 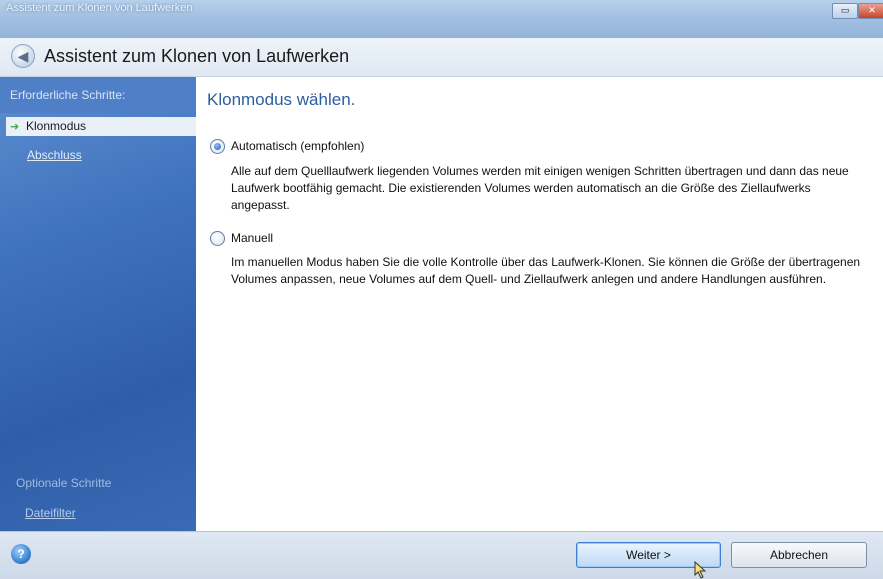 What do you see at coordinates (281, 99) in the screenshot?
I see `page-title: Klonmodus wählen.` at bounding box center [281, 99].